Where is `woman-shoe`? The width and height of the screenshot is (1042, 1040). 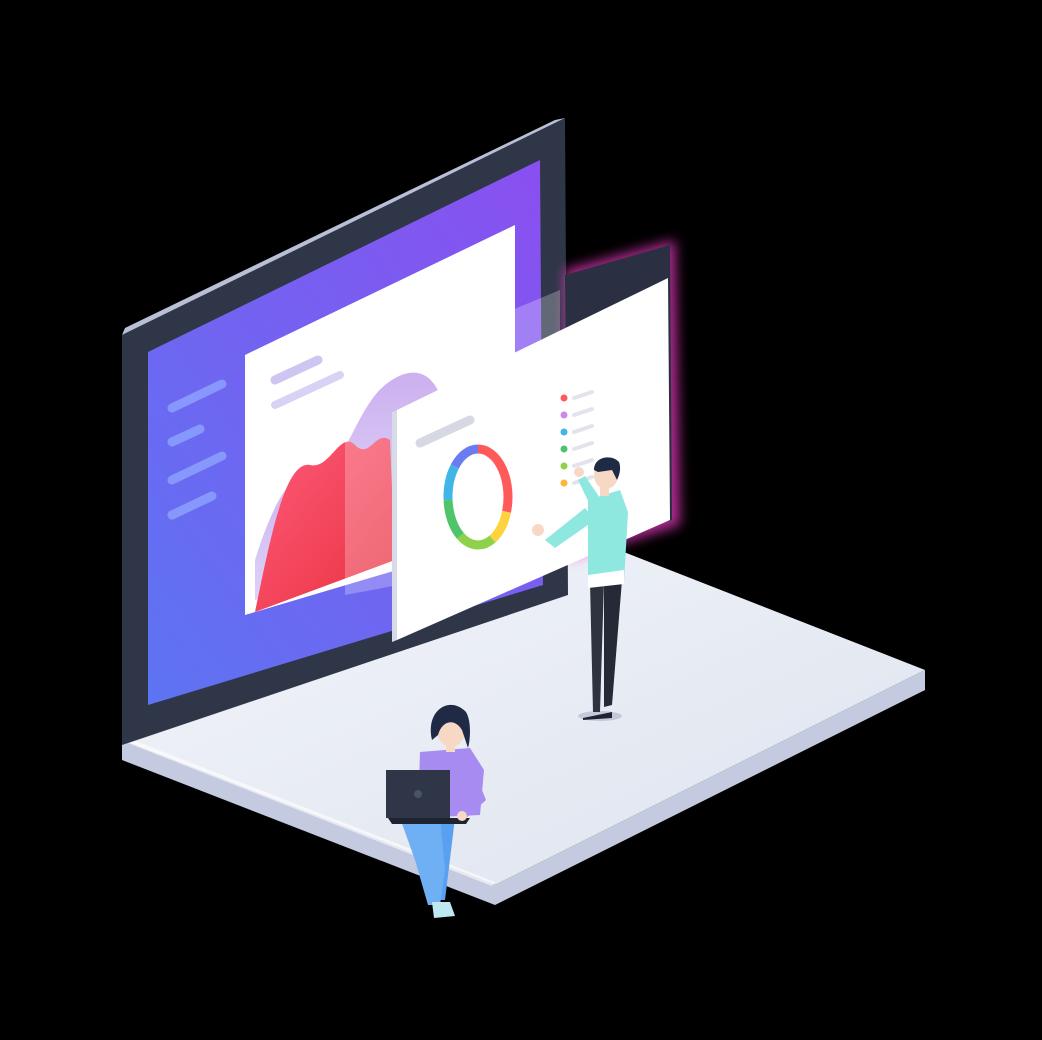
woman-shoe is located at coordinates (443, 910).